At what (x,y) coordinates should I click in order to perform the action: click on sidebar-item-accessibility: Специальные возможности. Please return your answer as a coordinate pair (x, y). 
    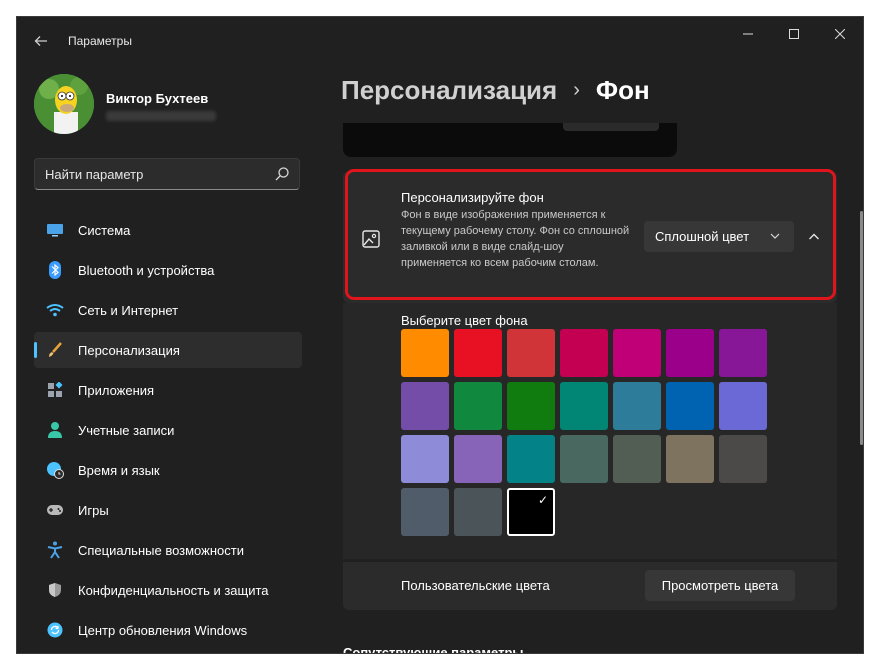
    Looking at the image, I should click on (168, 550).